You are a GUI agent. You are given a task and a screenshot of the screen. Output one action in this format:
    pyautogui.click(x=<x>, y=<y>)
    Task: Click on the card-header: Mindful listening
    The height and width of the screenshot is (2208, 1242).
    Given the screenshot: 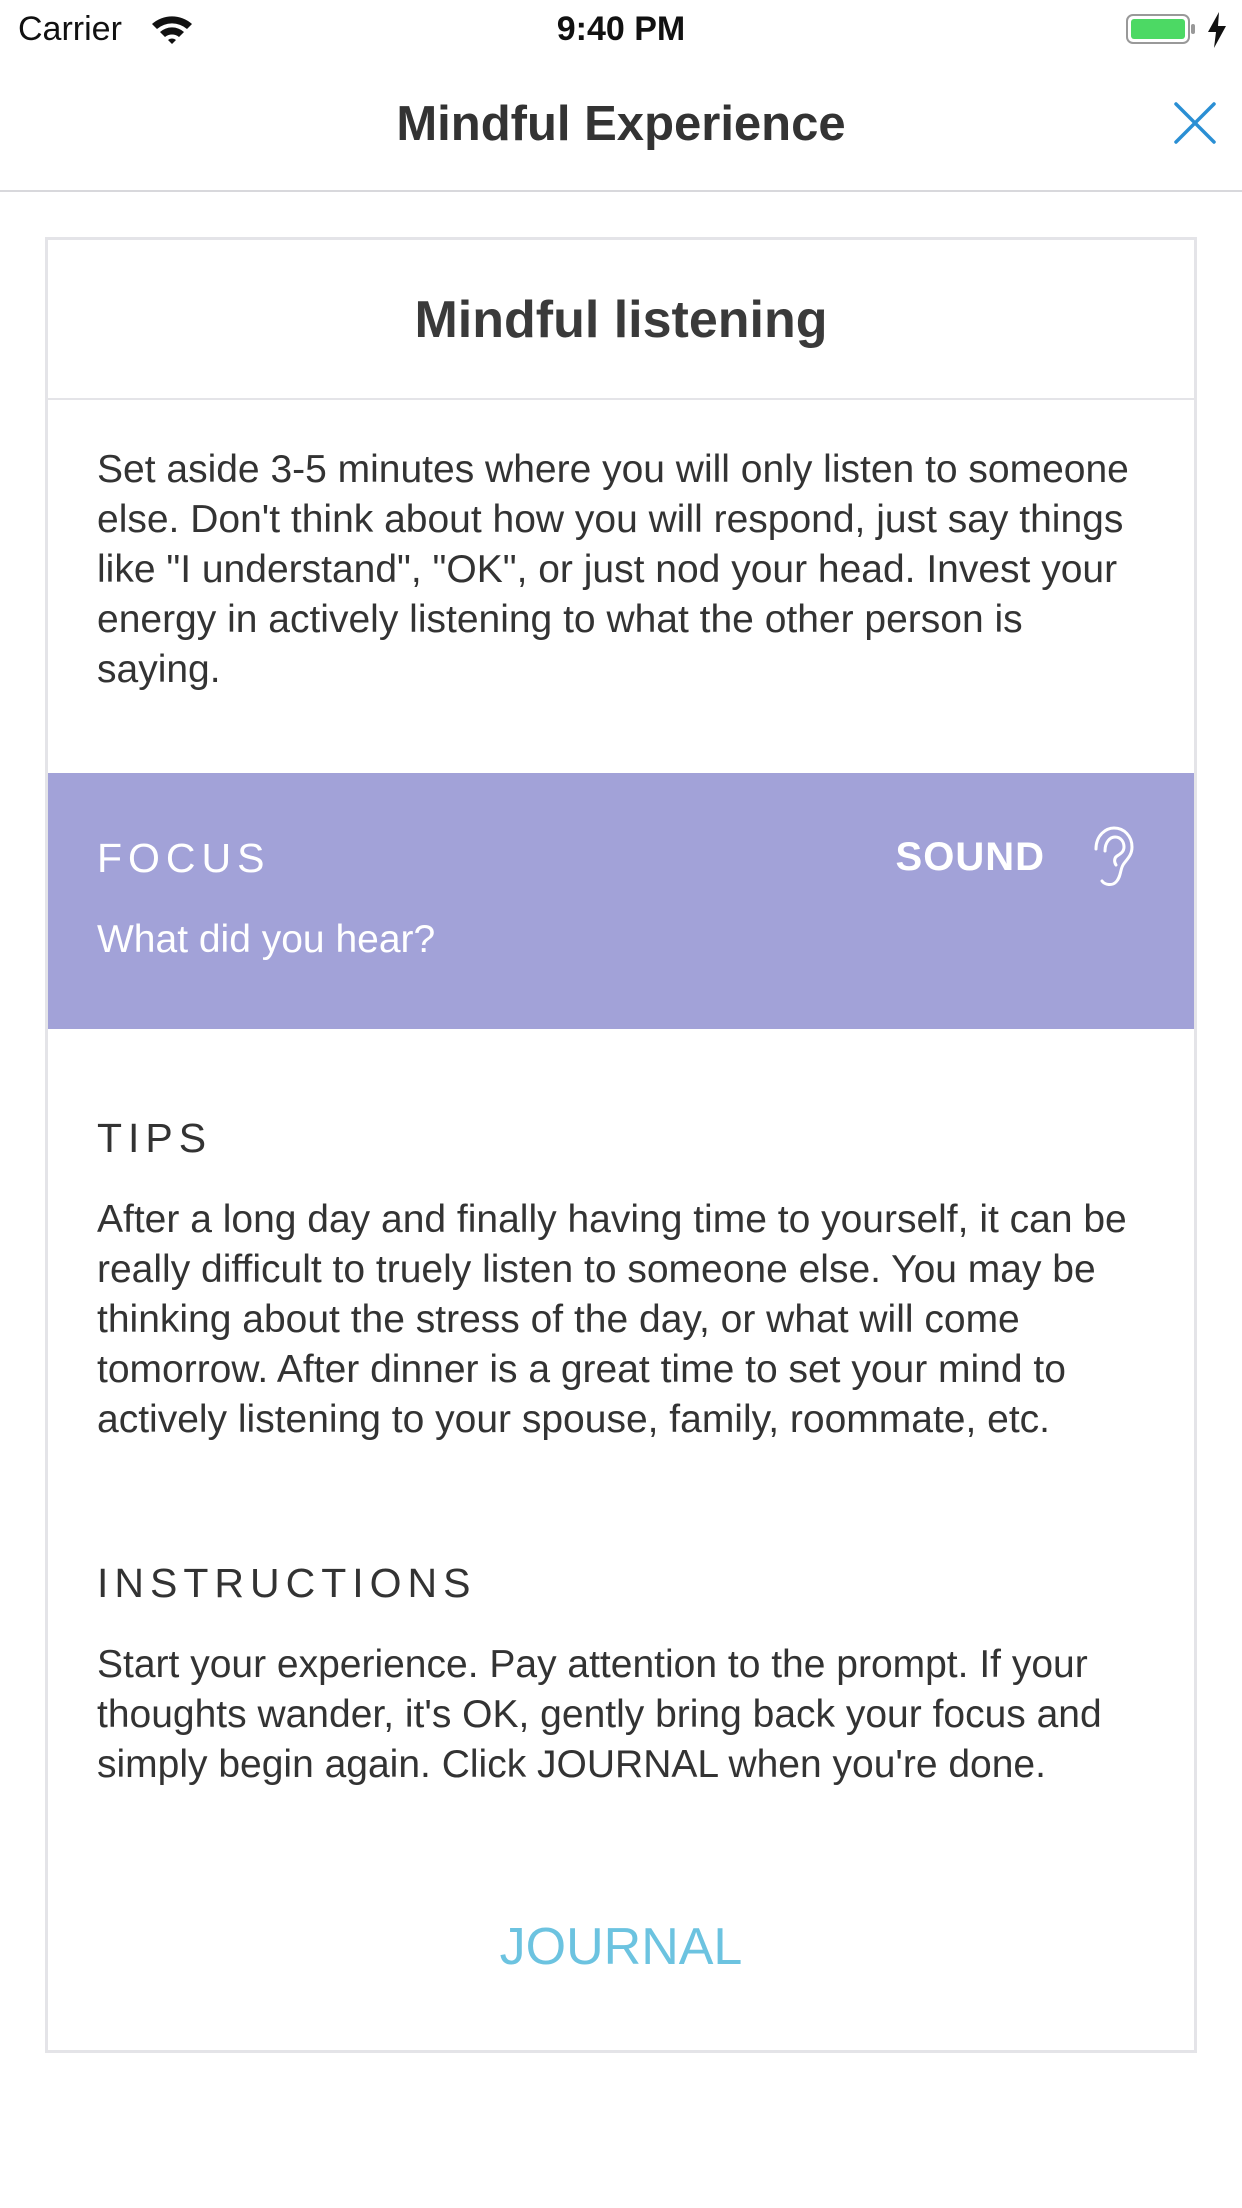 What is the action you would take?
    pyautogui.click(x=621, y=320)
    